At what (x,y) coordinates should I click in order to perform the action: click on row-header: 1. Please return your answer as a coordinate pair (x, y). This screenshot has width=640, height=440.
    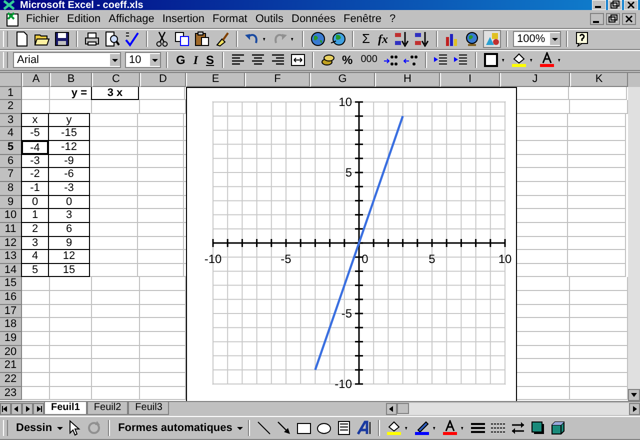
    Looking at the image, I should click on (11, 93).